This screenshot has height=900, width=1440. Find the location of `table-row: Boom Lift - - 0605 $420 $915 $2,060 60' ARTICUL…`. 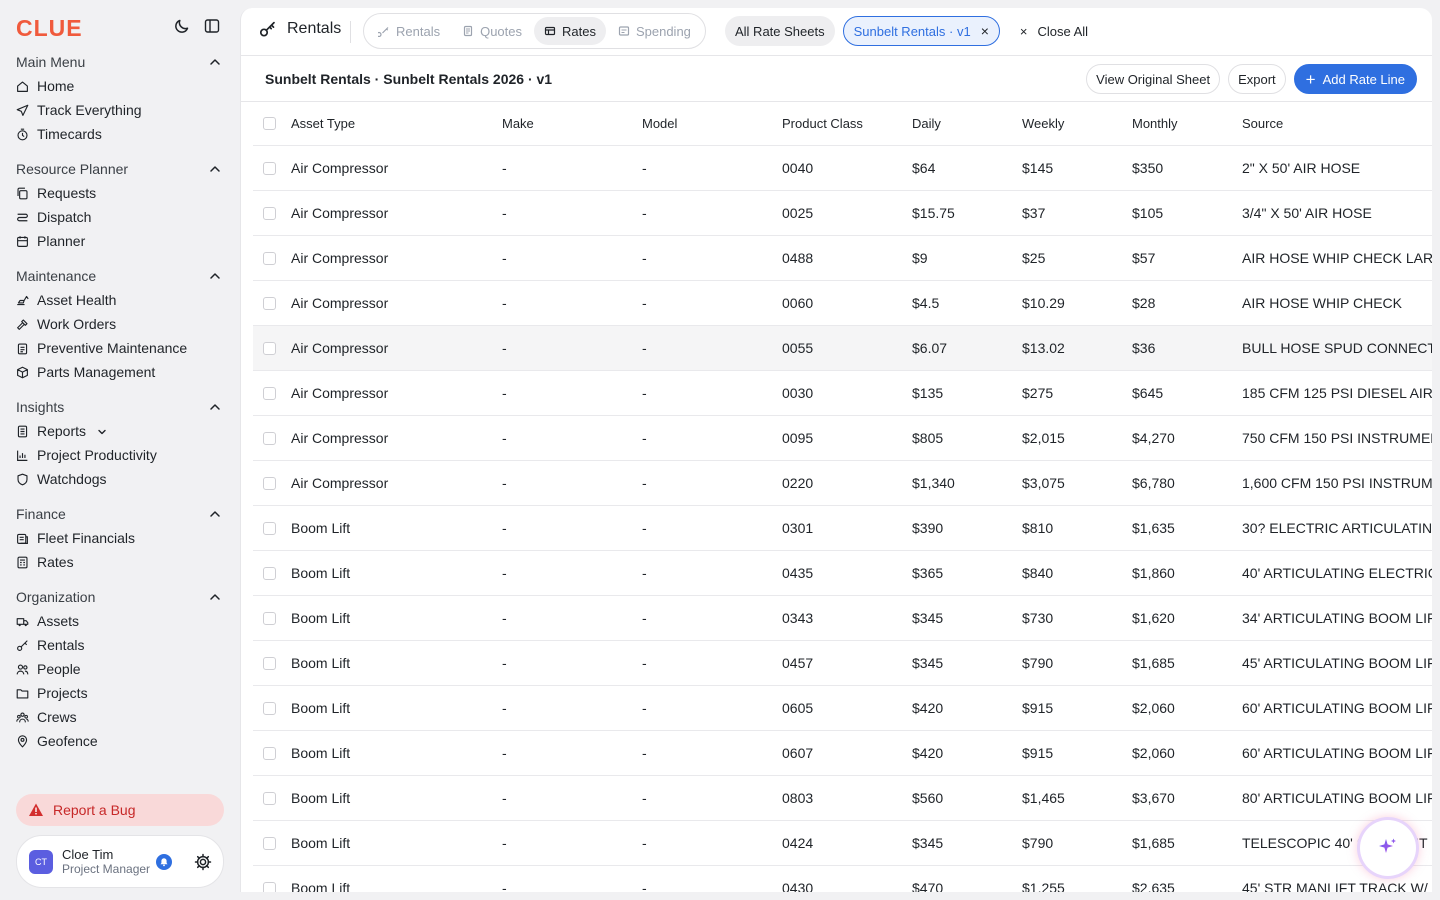

table-row: Boom Lift - - 0605 $420 $915 $2,060 60' ARTICUL… is located at coordinates (842, 708).